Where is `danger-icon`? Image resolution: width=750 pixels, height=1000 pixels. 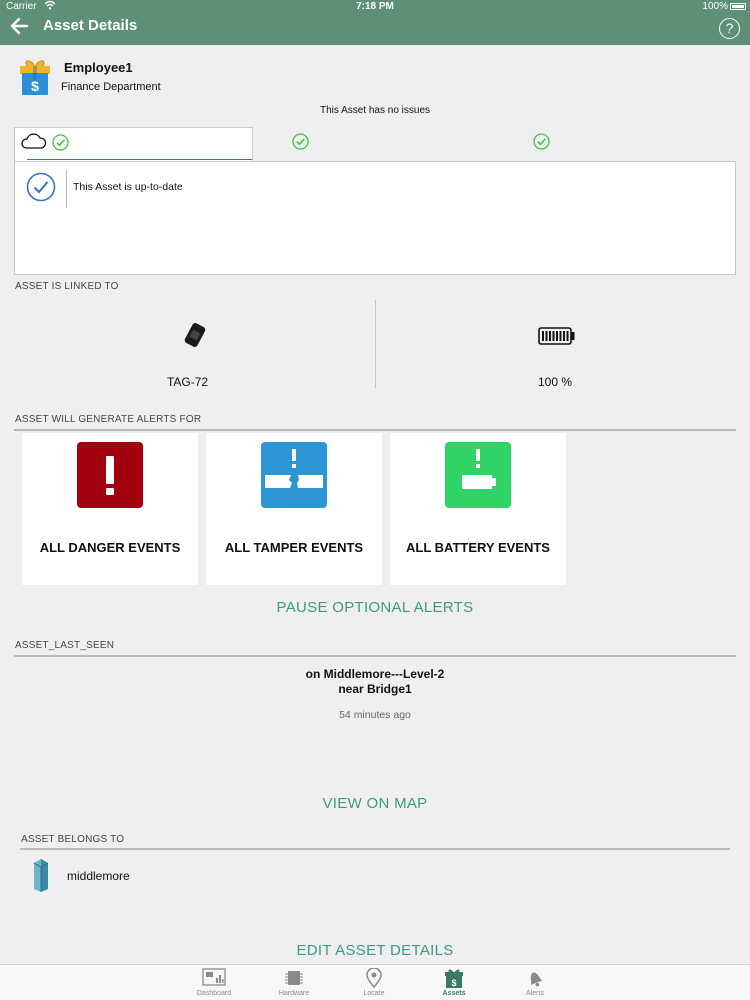 danger-icon is located at coordinates (110, 475).